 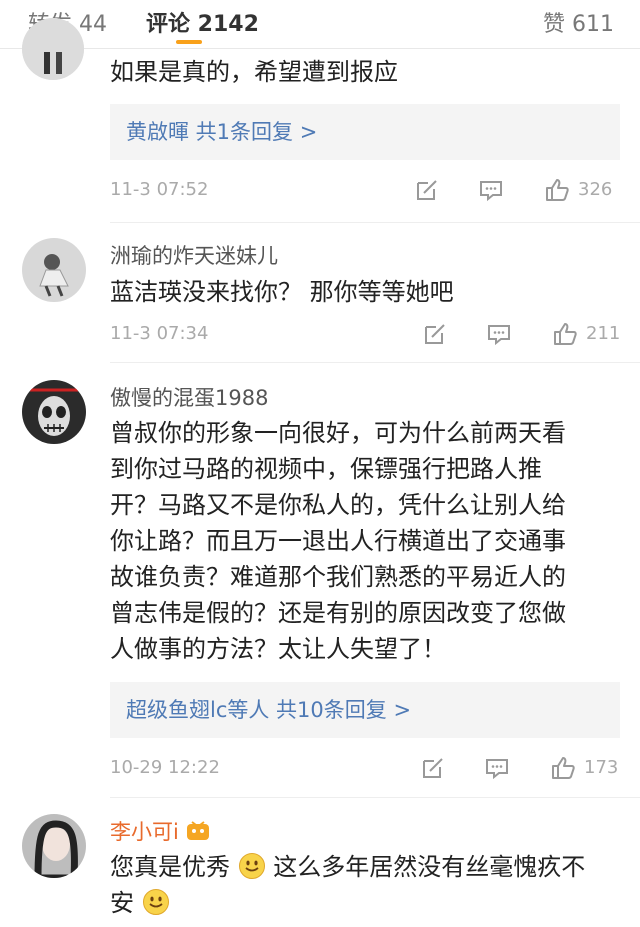 I want to click on comment-meta: 11-3 07:52 326, so click(x=375, y=190).